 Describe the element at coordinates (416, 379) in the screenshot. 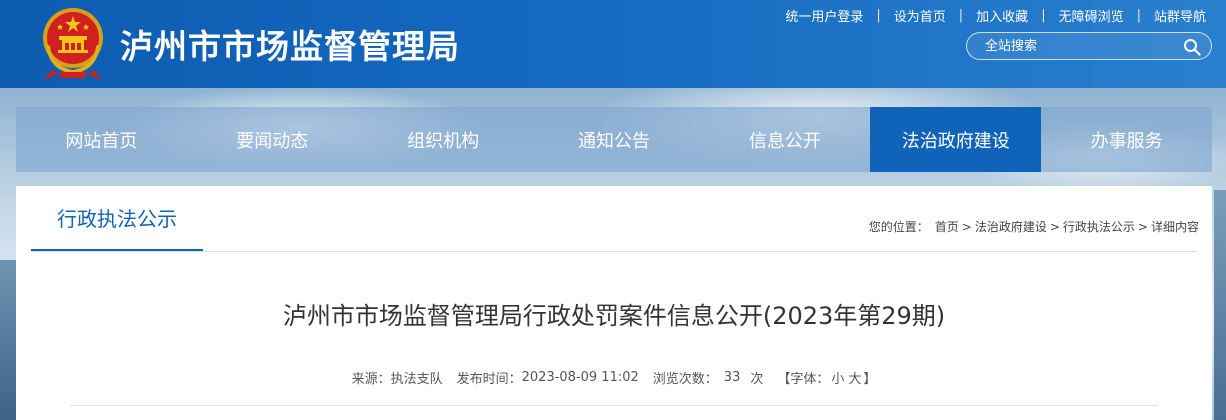

I see `source-value: 执法支队` at that location.